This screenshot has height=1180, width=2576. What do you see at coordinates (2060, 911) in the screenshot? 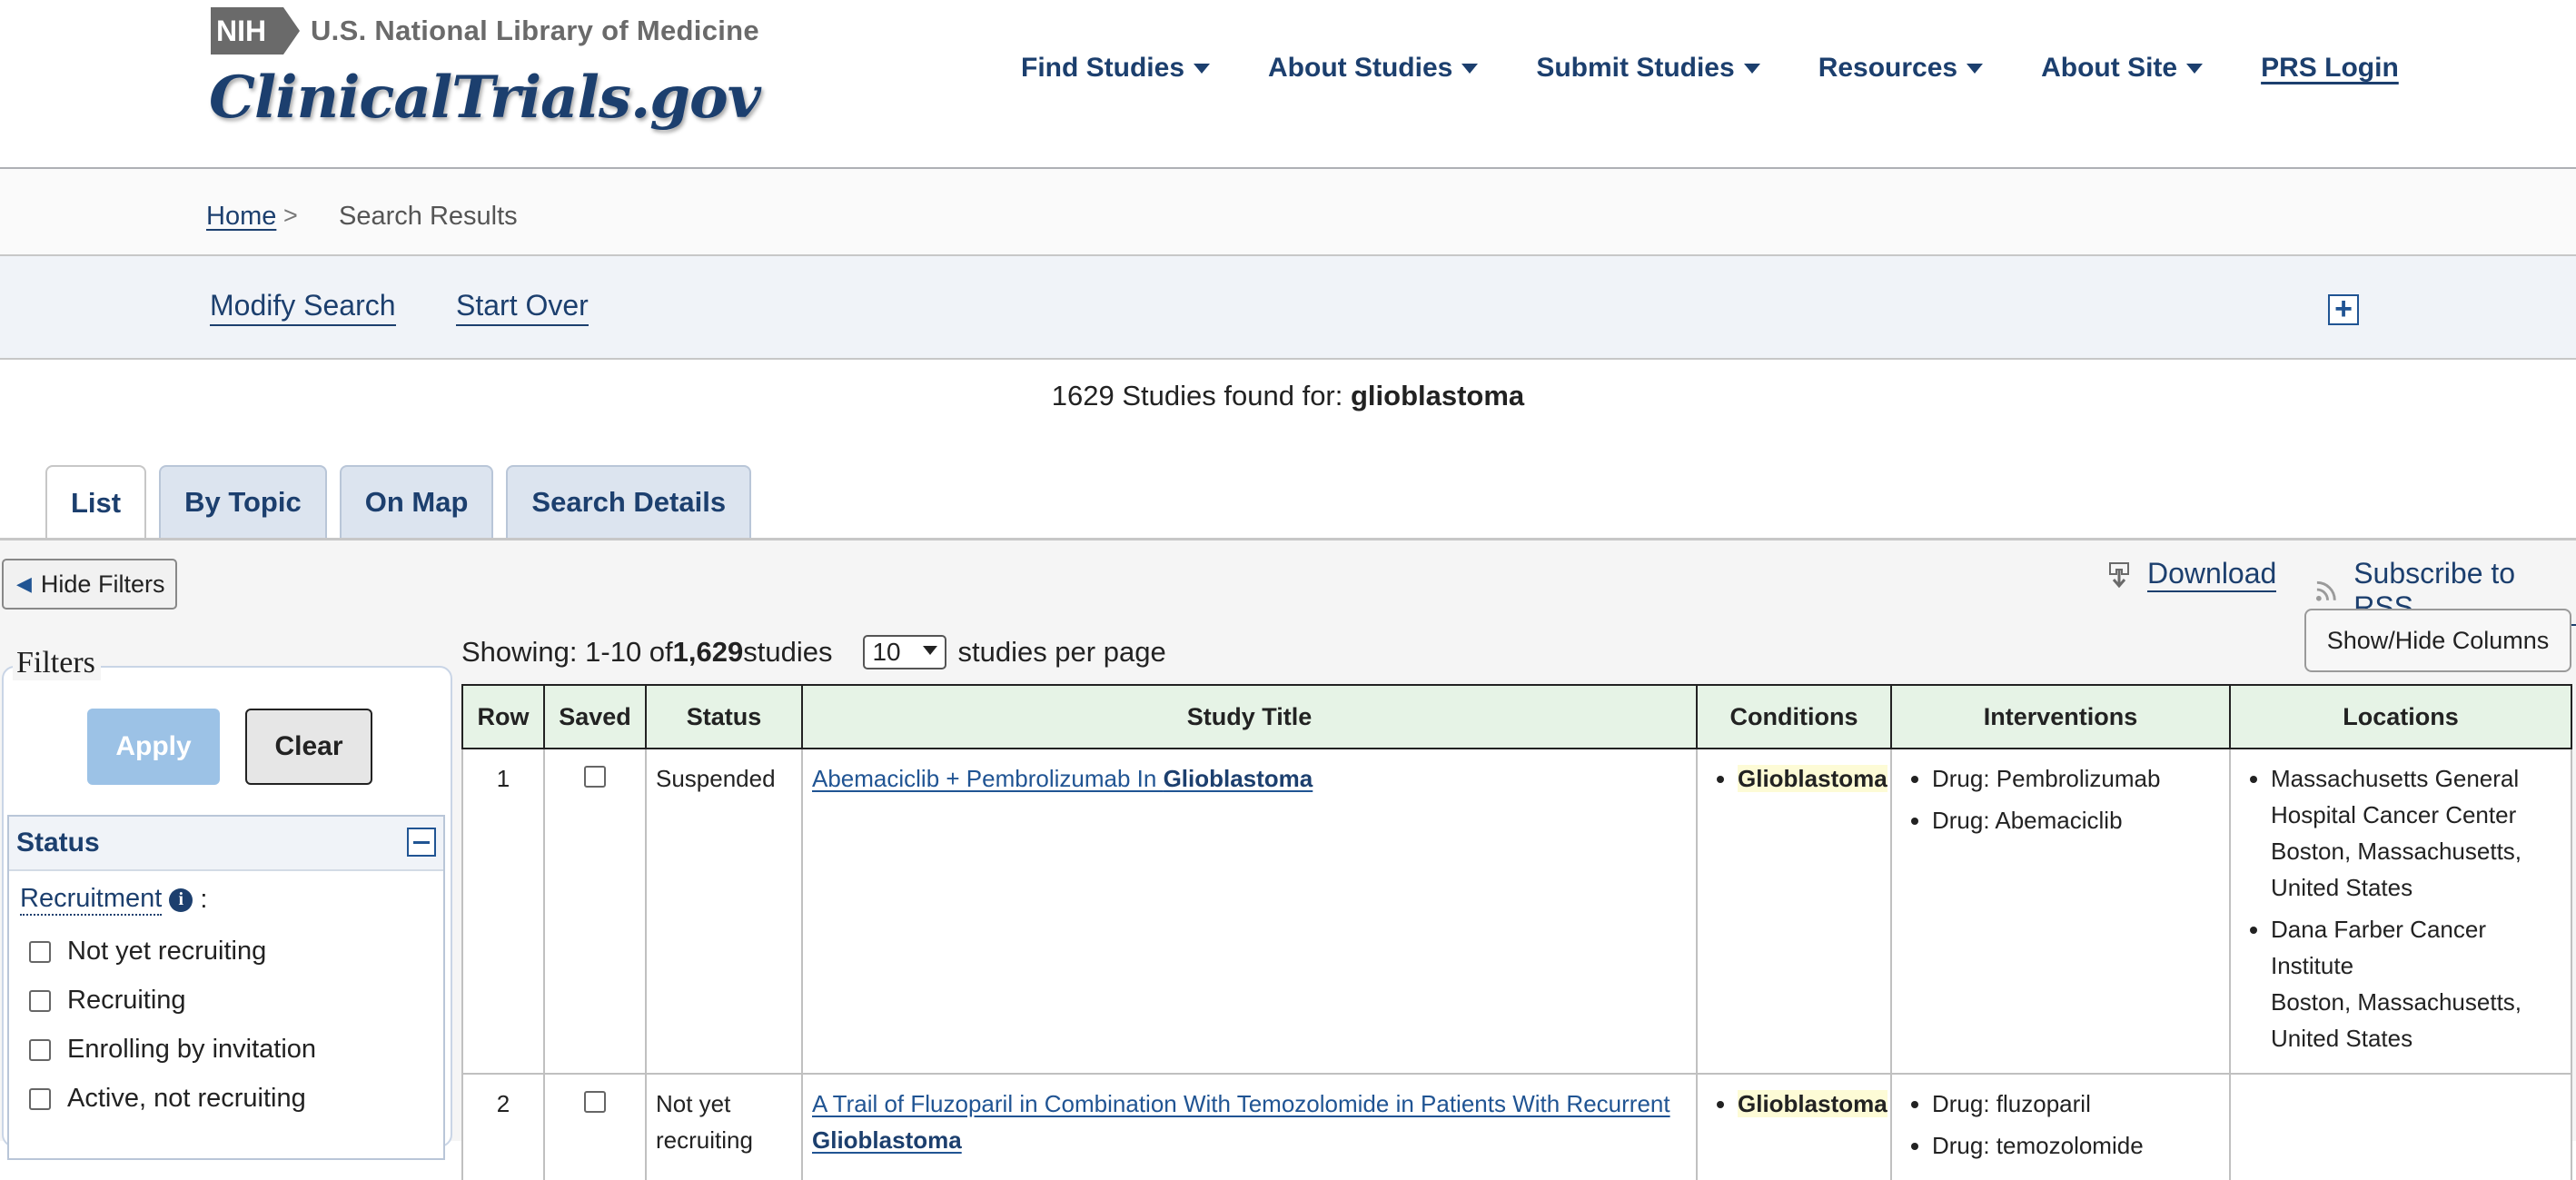
I see `interventions-cell: Drug: Pembrolizumab Drug: Abemaciclib` at bounding box center [2060, 911].